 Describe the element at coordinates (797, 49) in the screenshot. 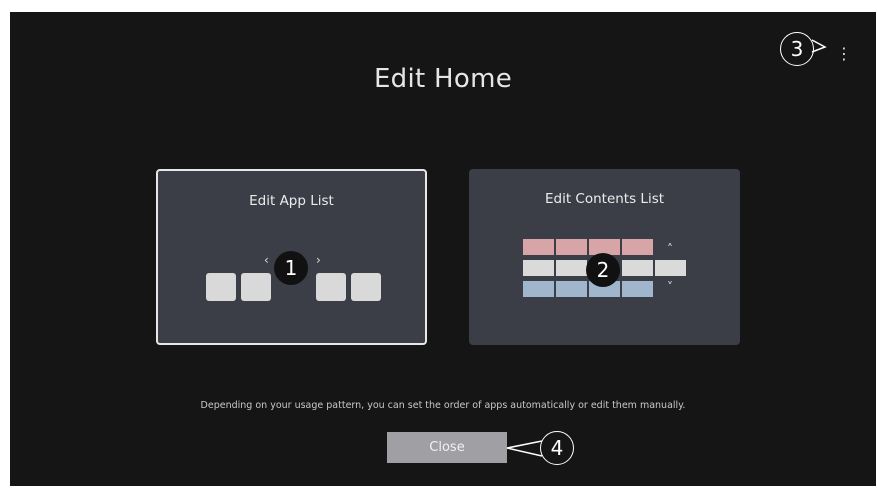

I see `callout-3: 3` at that location.